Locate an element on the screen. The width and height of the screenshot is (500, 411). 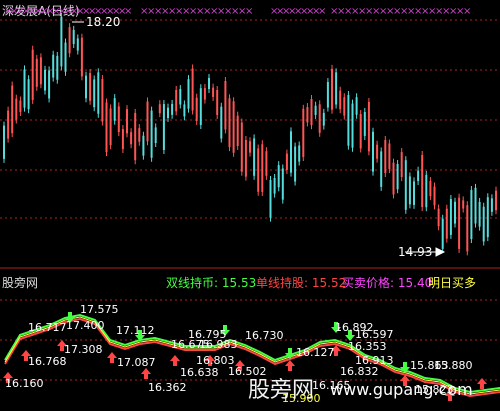
value-label: 16.768 is located at coordinates (47, 361).